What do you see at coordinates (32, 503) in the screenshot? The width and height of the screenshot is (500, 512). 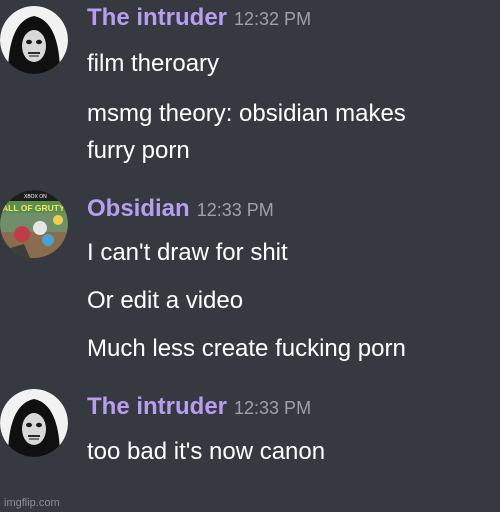 I see `watermark: imgflip.com` at bounding box center [32, 503].